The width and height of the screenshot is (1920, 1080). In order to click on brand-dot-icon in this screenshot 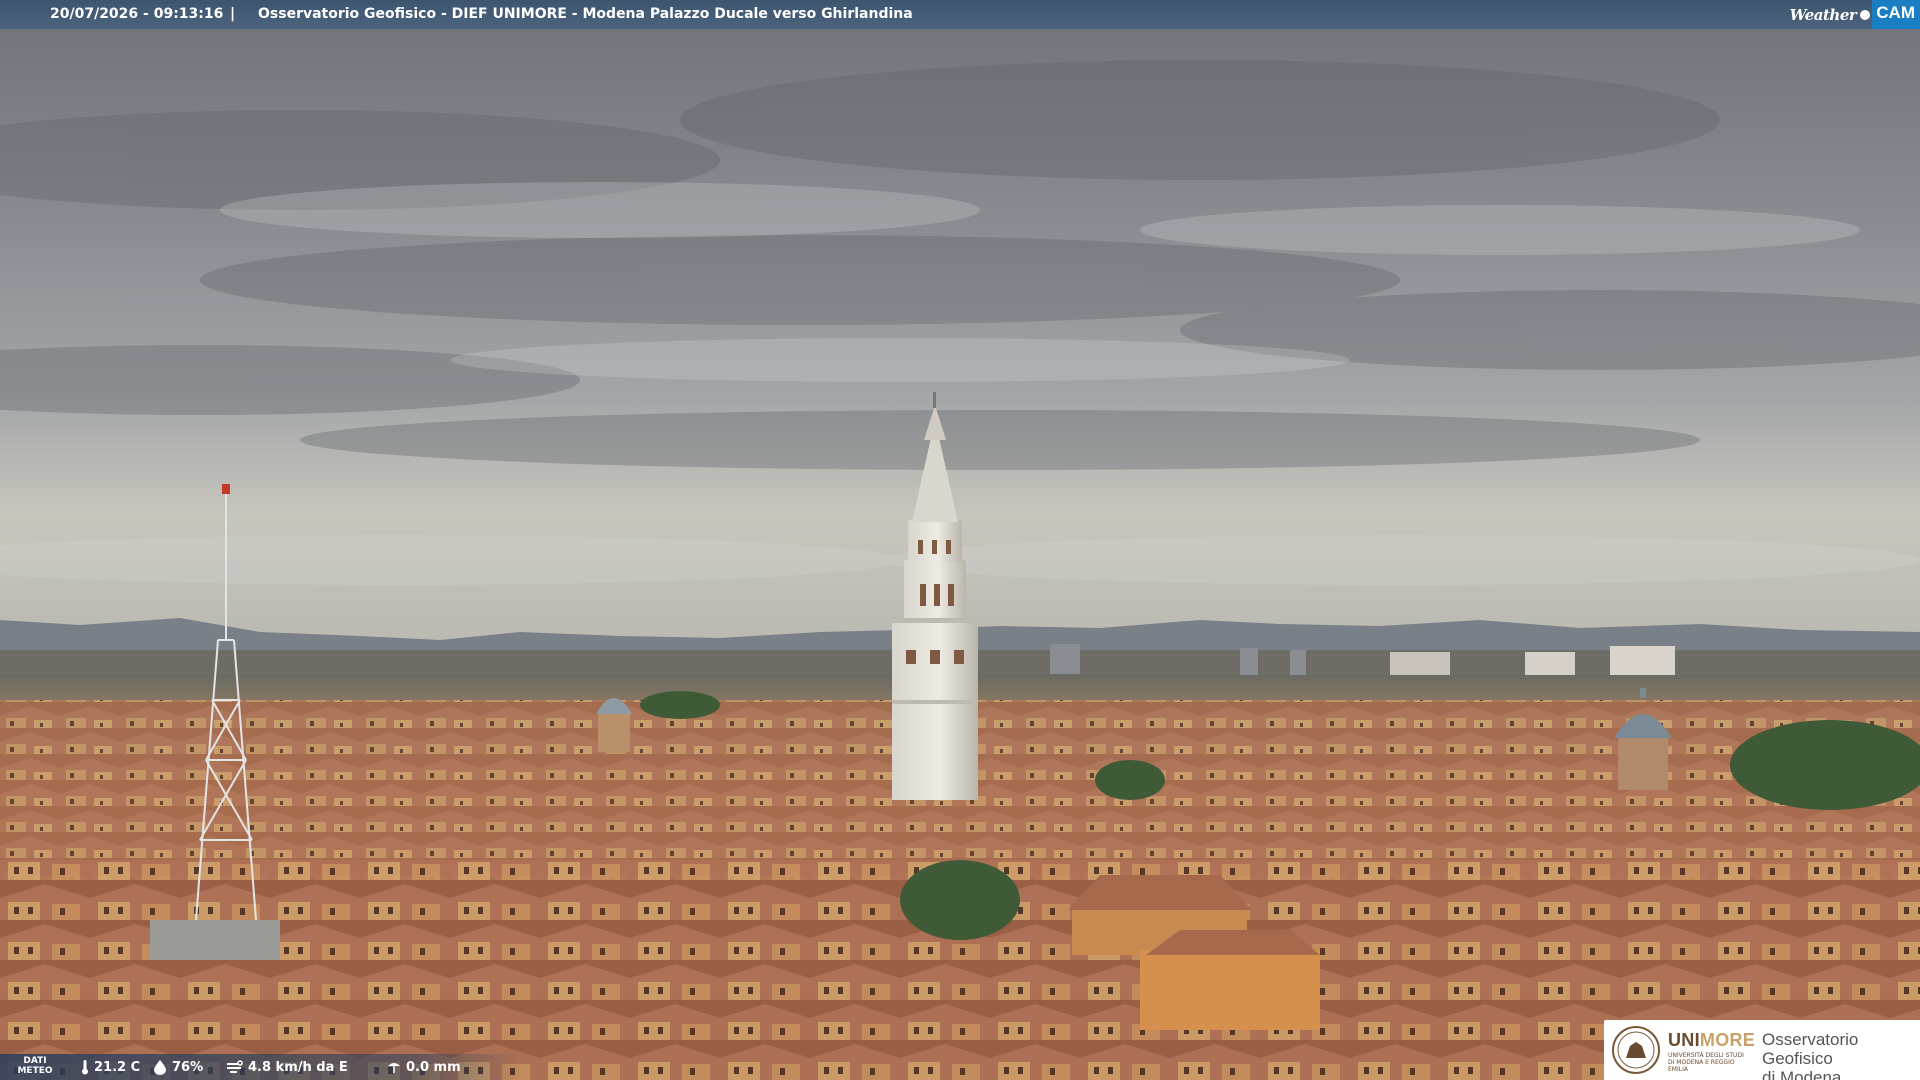, I will do `click(1865, 14)`.